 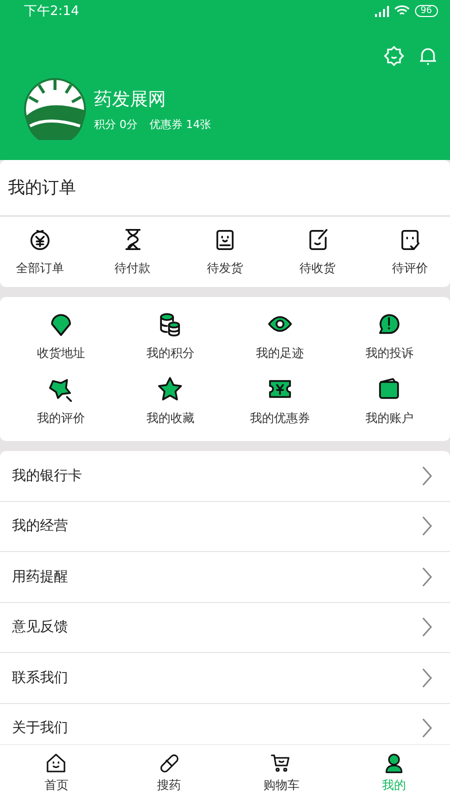 What do you see at coordinates (47, 475) in the screenshot?
I see `menu-item: 我的银行卡` at bounding box center [47, 475].